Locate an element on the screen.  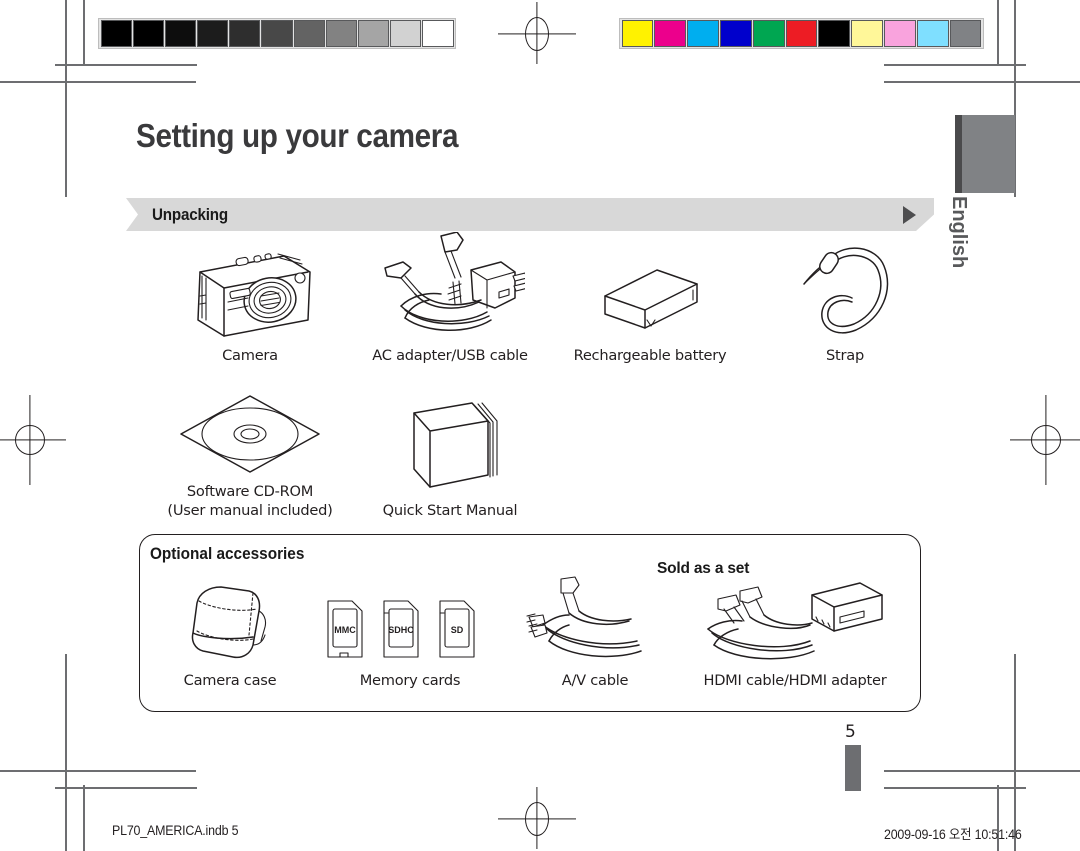
accessory-item-camera-case: Camera case is located at coordinates (230, 634).